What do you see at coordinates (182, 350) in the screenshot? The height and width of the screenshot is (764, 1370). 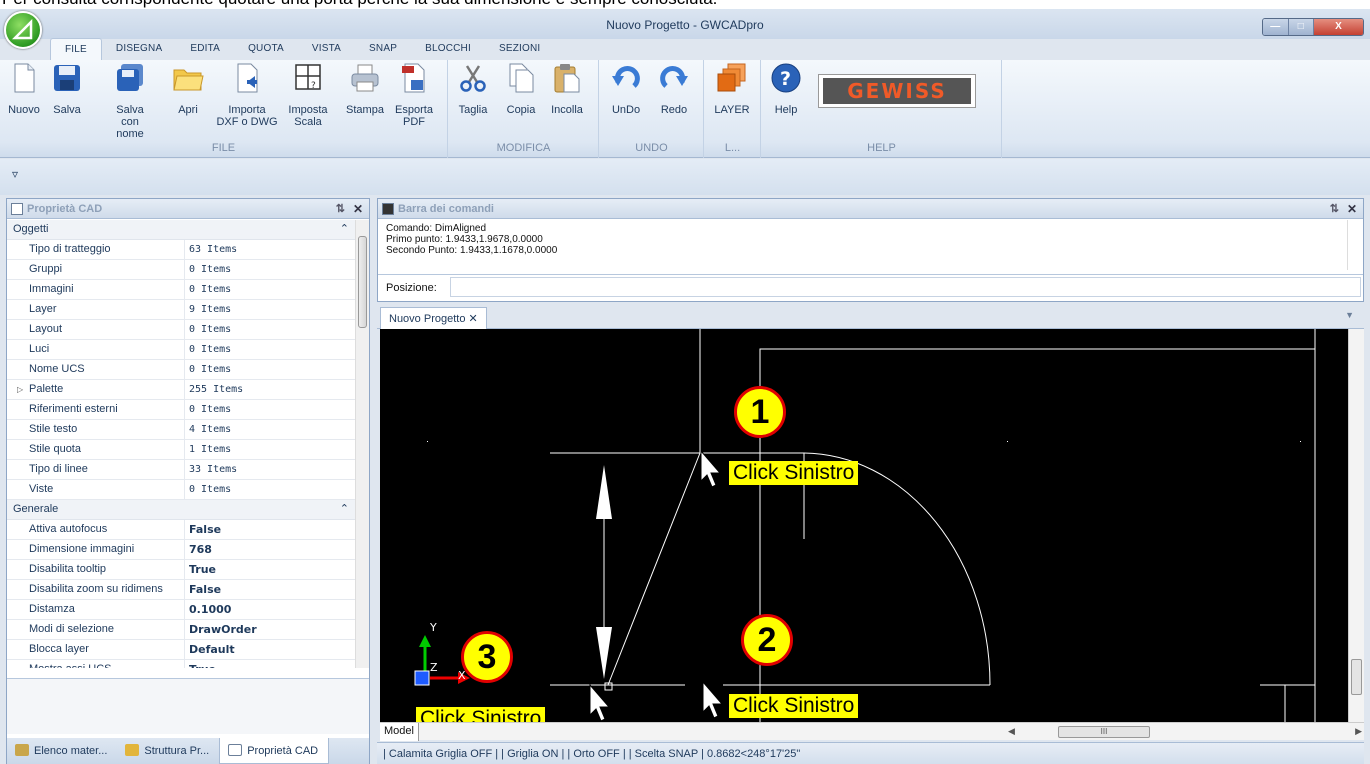 I see `property-row: Luci 0 Items` at bounding box center [182, 350].